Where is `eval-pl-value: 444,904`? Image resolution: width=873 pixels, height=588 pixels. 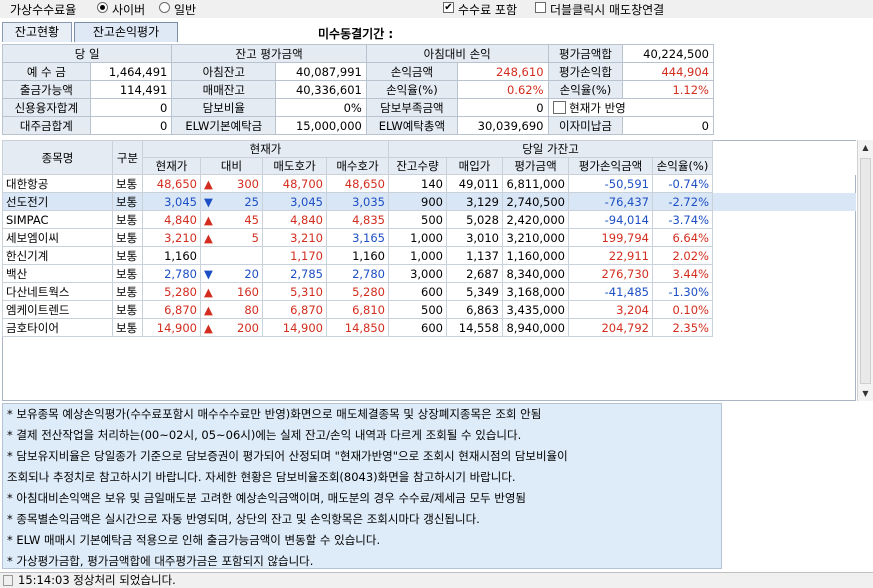 eval-pl-value: 444,904 is located at coordinates (668, 71).